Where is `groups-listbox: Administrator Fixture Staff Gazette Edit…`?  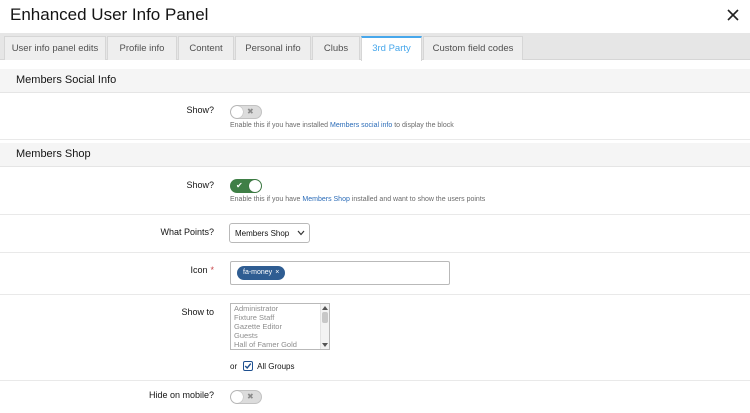
groups-listbox: Administrator Fixture Staff Gazette Edit… is located at coordinates (280, 326).